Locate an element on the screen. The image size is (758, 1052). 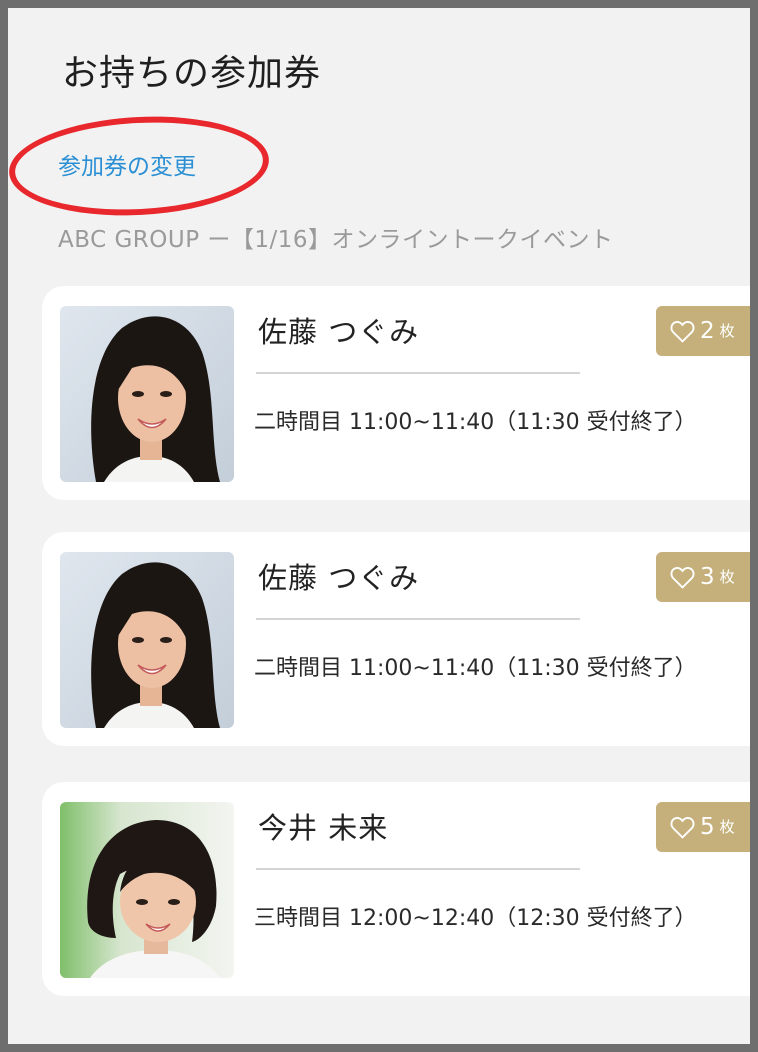
ticket-count-badge: 2 枚 is located at coordinates (703, 331).